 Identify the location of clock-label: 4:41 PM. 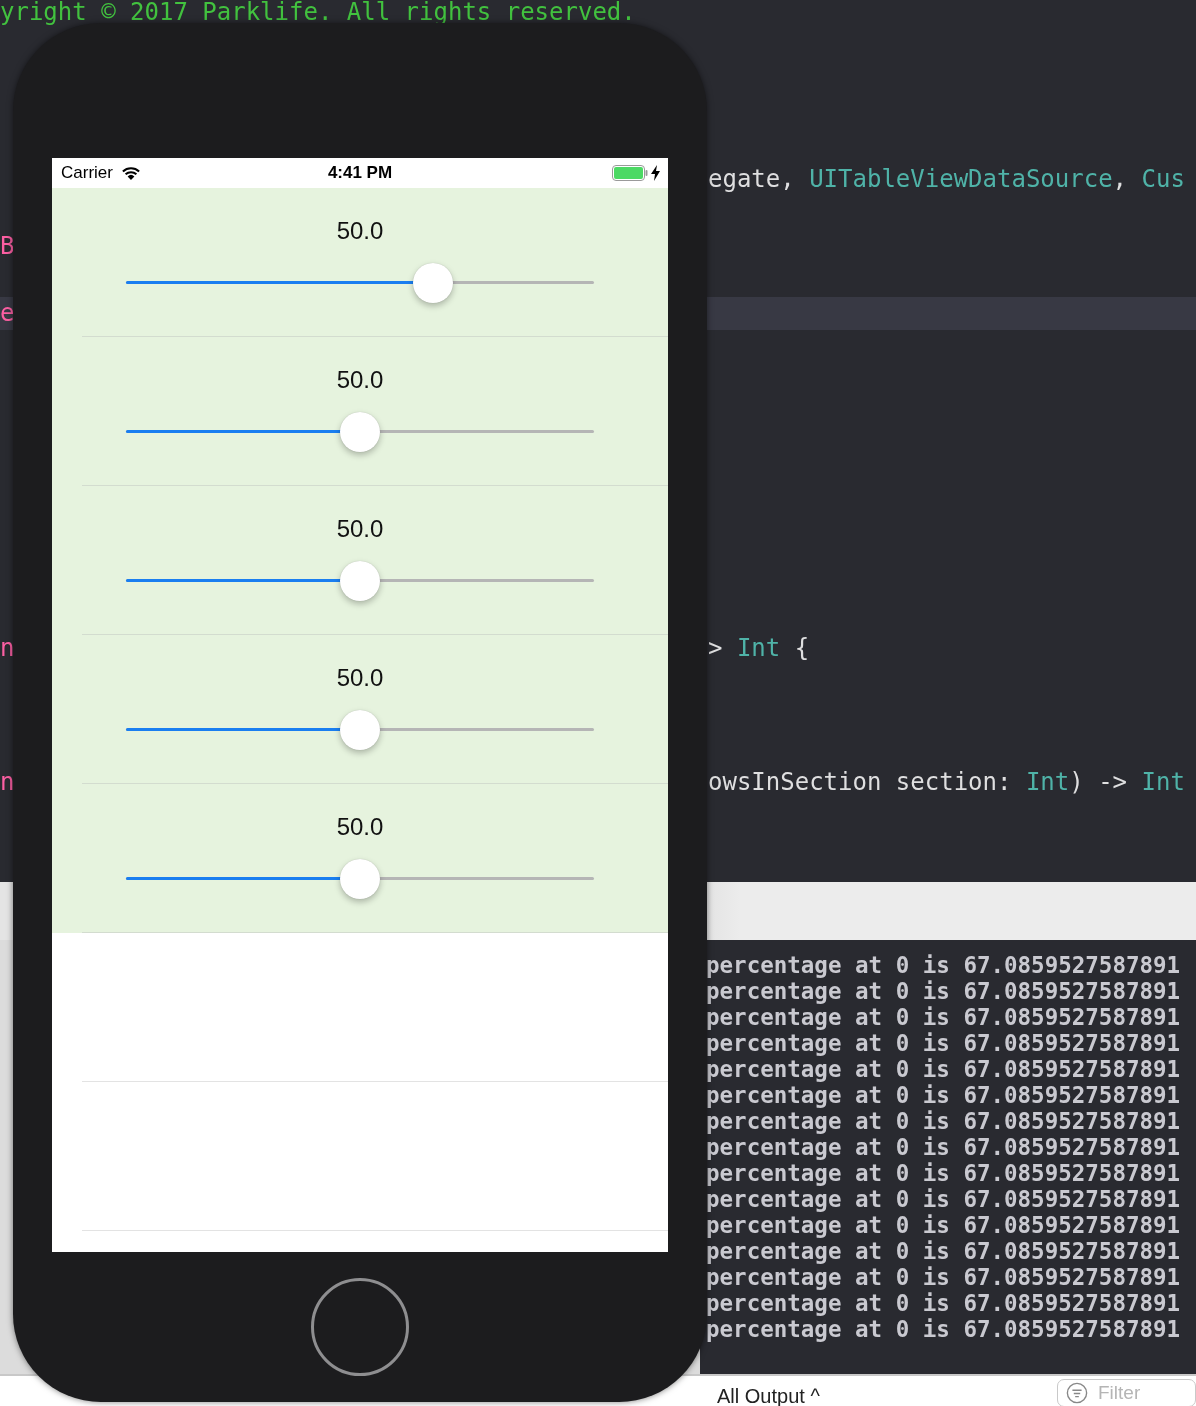
(360, 172).